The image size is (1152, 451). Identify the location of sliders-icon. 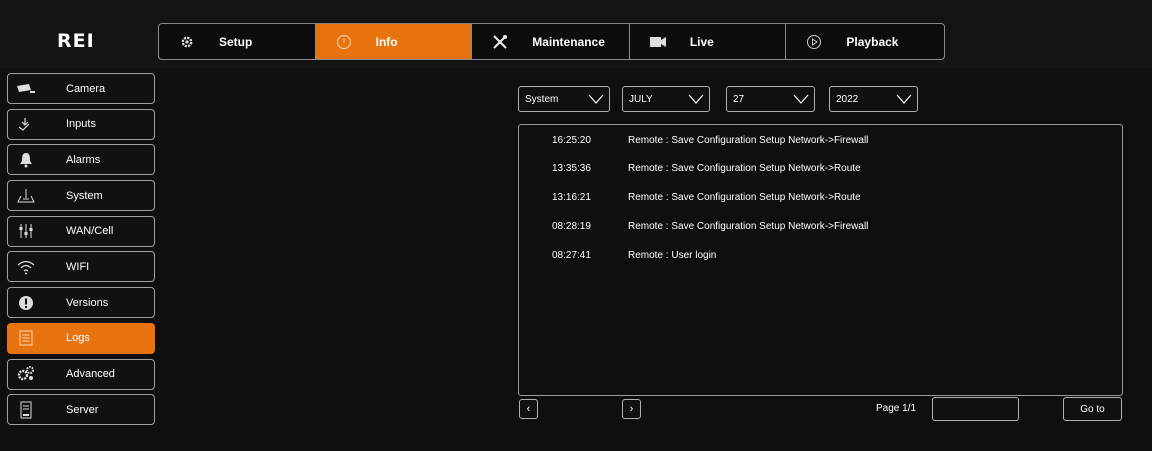
(26, 231).